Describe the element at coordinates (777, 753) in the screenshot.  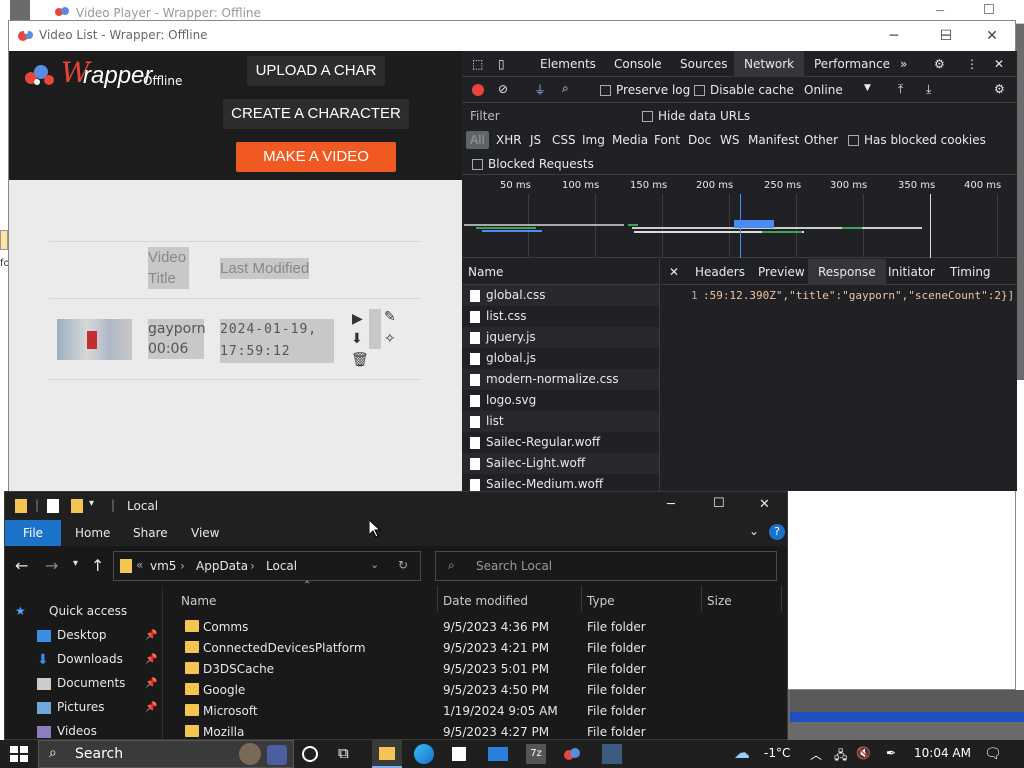
I see `weather-temperature: -1°C` at that location.